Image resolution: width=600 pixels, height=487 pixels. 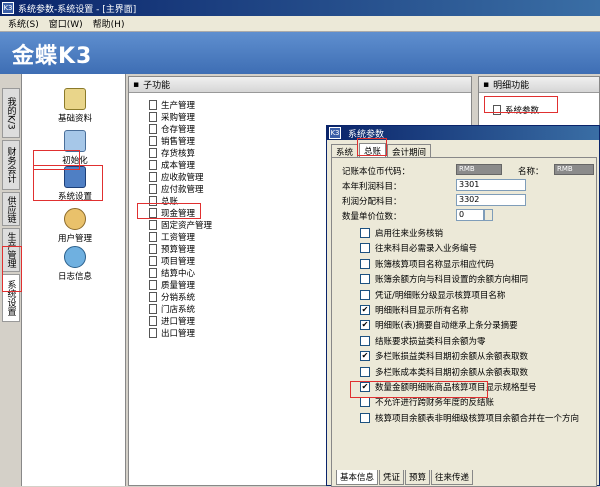 What do you see at coordinates (539, 85) in the screenshot?
I see `detail-header: ▪ 明细功能` at bounding box center [539, 85].